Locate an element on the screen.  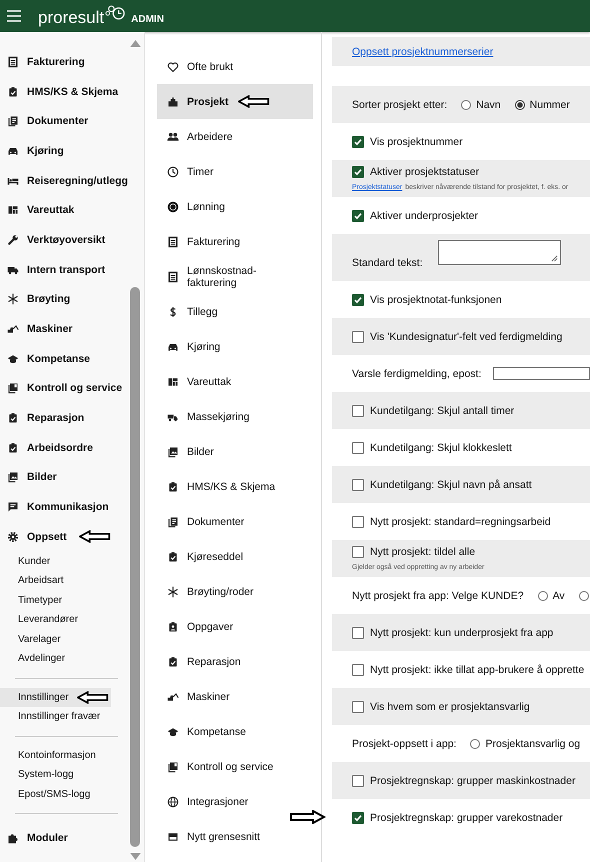
list-icon is located at coordinates (173, 276).